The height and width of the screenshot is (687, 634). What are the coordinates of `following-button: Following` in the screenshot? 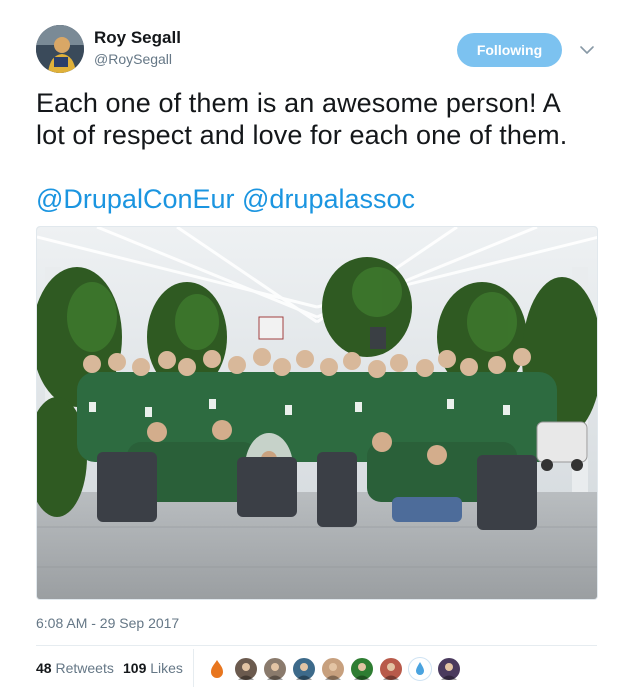 It's located at (509, 50).